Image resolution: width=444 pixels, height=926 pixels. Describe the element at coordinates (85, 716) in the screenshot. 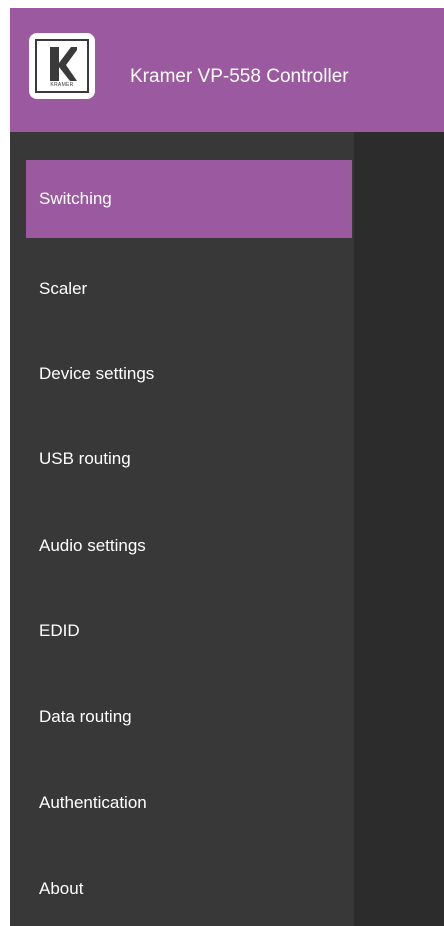

I see `sidebar-item-label: Data routing` at that location.